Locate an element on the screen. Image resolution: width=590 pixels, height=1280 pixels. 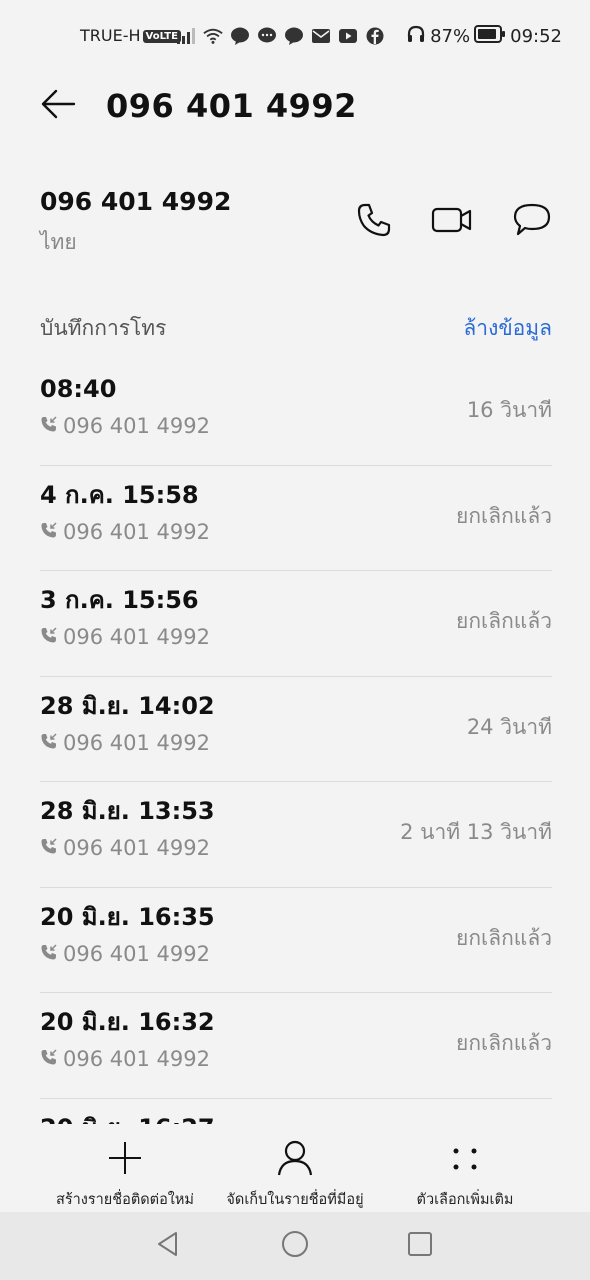
battery-percent: 87% is located at coordinates (450, 36).